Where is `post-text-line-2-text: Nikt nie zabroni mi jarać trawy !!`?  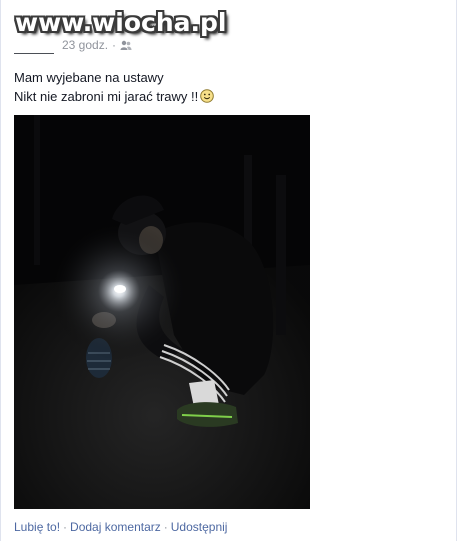
post-text-line-2-text: Nikt nie zabroni mi jarać trawy !! is located at coordinates (106, 96).